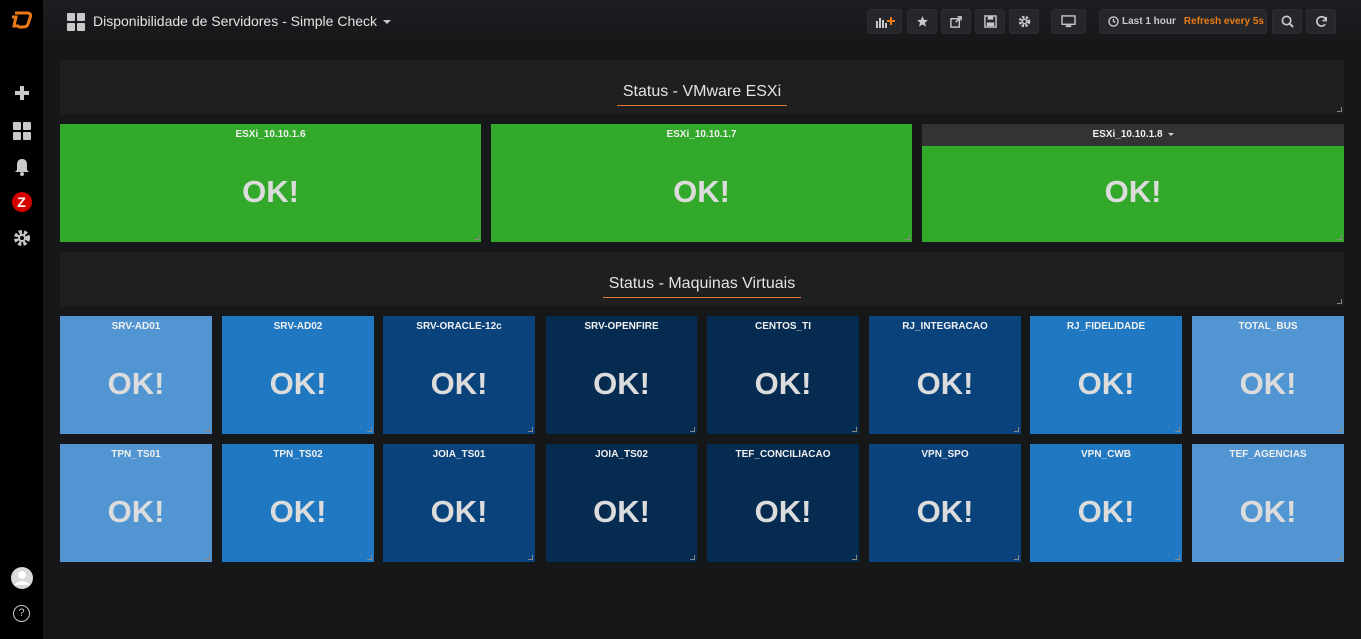 The height and width of the screenshot is (639, 1361). Describe the element at coordinates (459, 454) in the screenshot. I see `panel-title: JOIA_TS01` at that location.